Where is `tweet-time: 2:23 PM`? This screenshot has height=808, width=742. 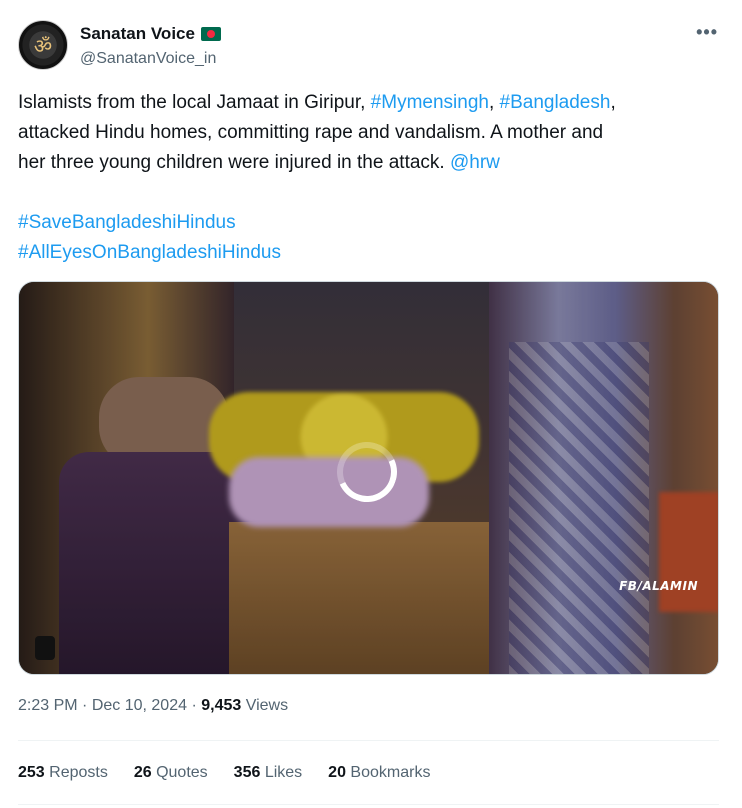 tweet-time: 2:23 PM is located at coordinates (48, 705).